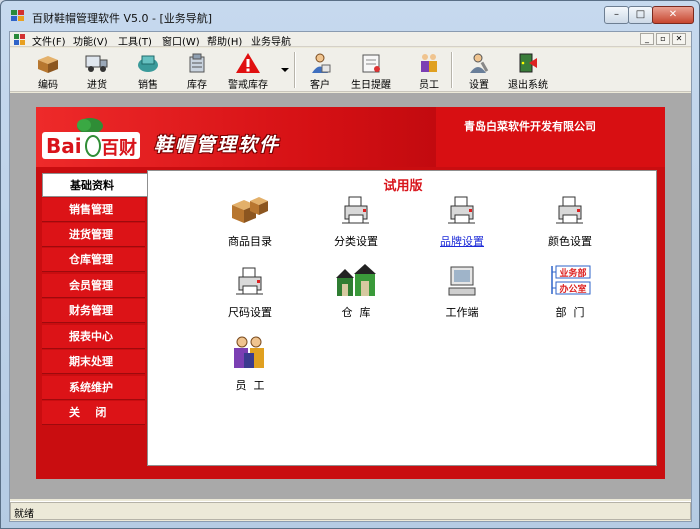 The height and width of the screenshot is (529, 700). I want to click on menu-function: 功能(V), so click(90, 40).